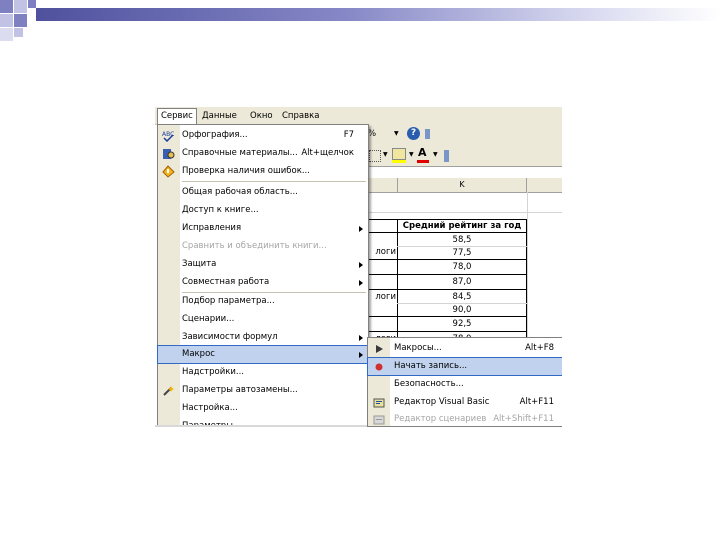  Describe the element at coordinates (379, 420) in the screenshot. I see `script-editor-icon` at that location.